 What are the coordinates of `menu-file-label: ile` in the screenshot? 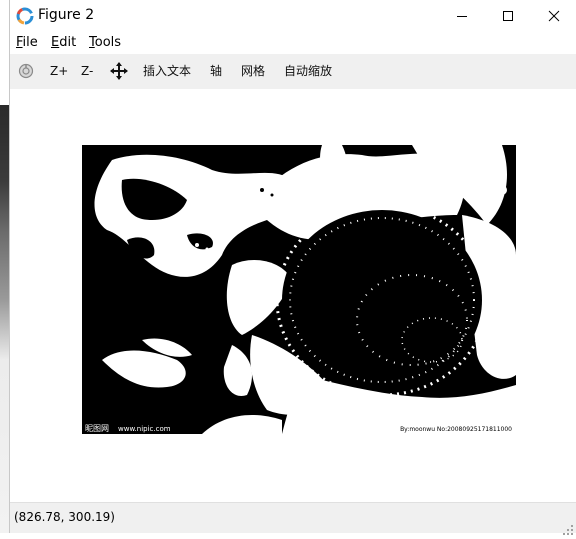 It's located at (30, 42).